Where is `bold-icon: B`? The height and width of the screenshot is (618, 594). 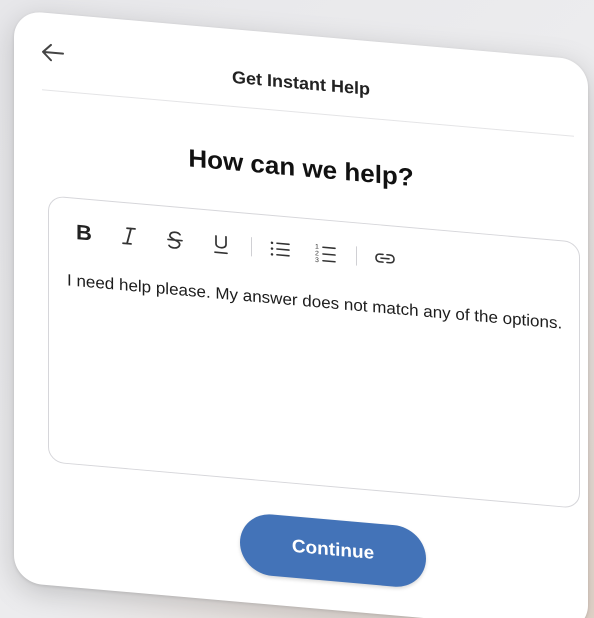 bold-icon: B is located at coordinates (84, 232).